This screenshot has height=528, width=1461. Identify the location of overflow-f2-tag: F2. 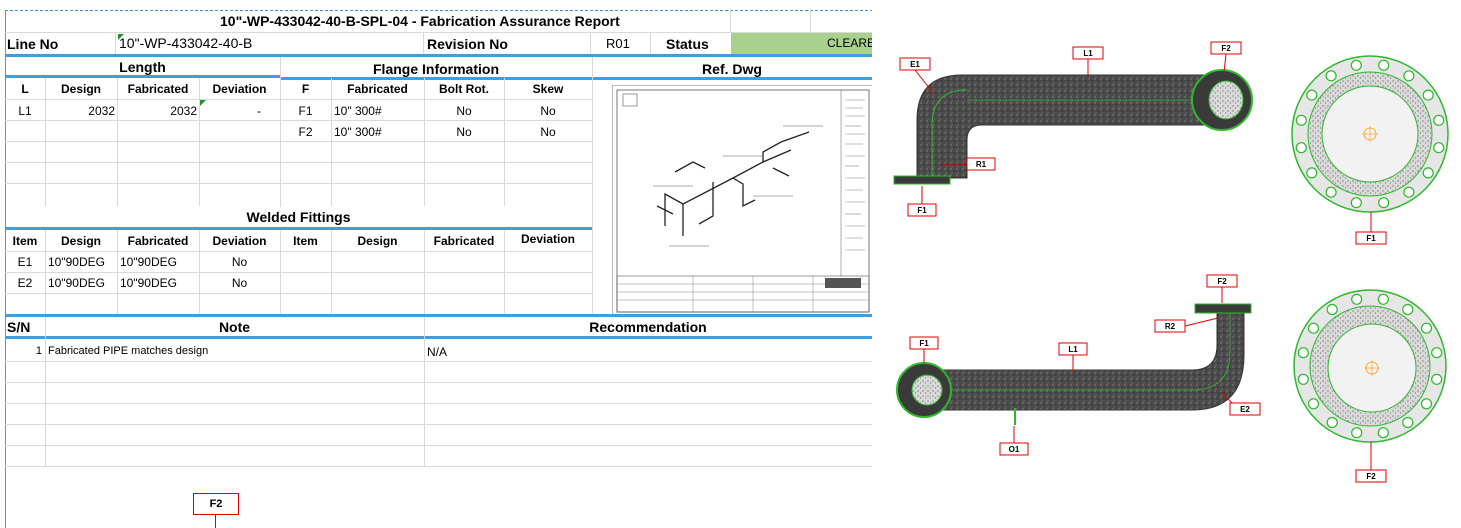
(216, 504).